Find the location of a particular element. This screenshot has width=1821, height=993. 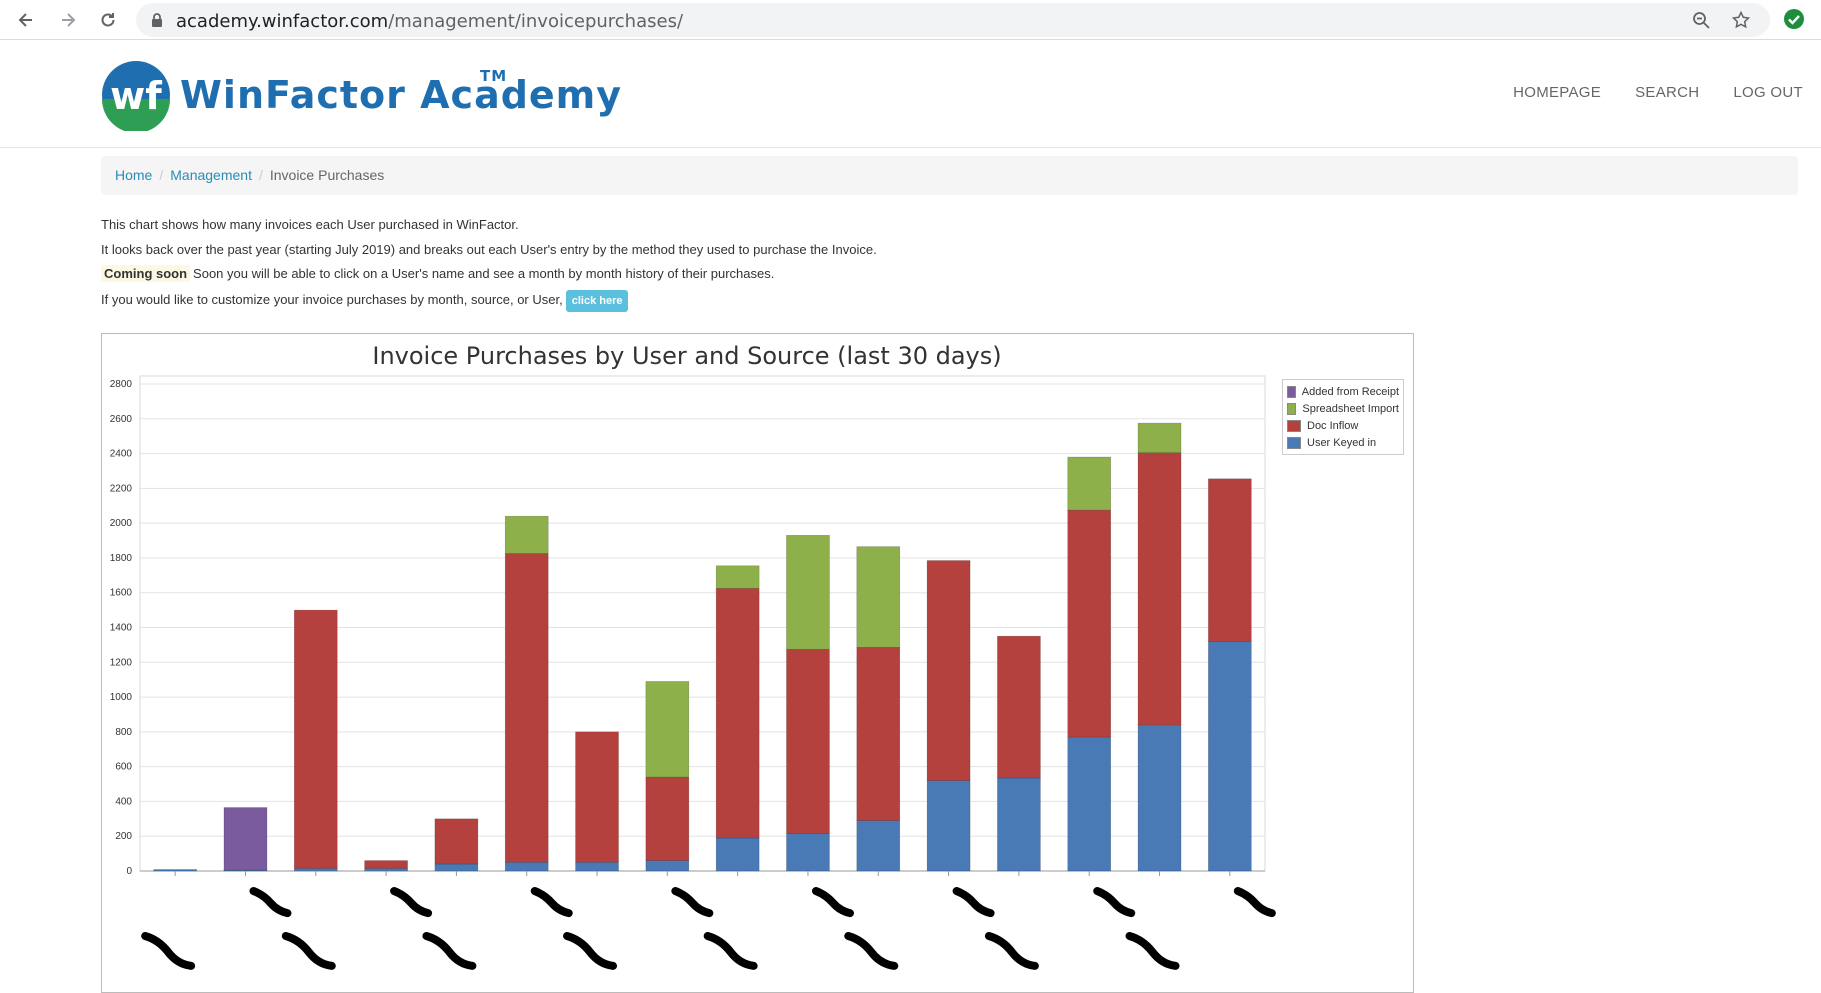

y-tick-label: 1200 is located at coordinates (121, 662).